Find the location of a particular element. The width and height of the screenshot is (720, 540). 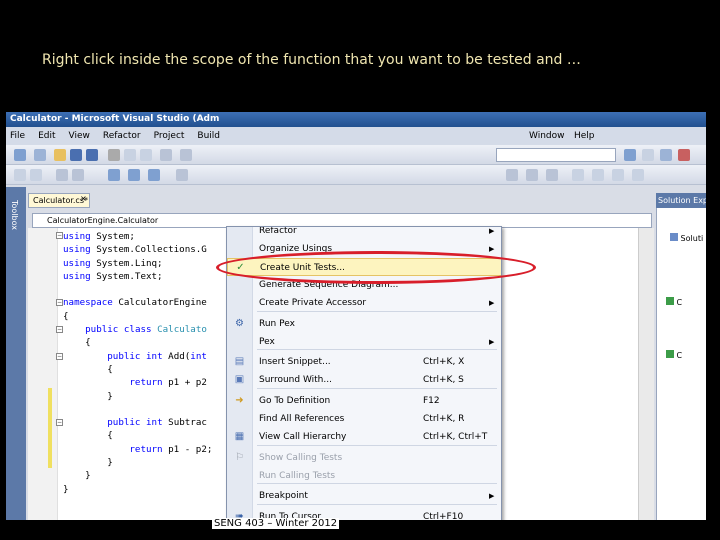

menu-item-show-calling-tests: ⚐ Show Calling Tests is located at coordinates (364, 458).